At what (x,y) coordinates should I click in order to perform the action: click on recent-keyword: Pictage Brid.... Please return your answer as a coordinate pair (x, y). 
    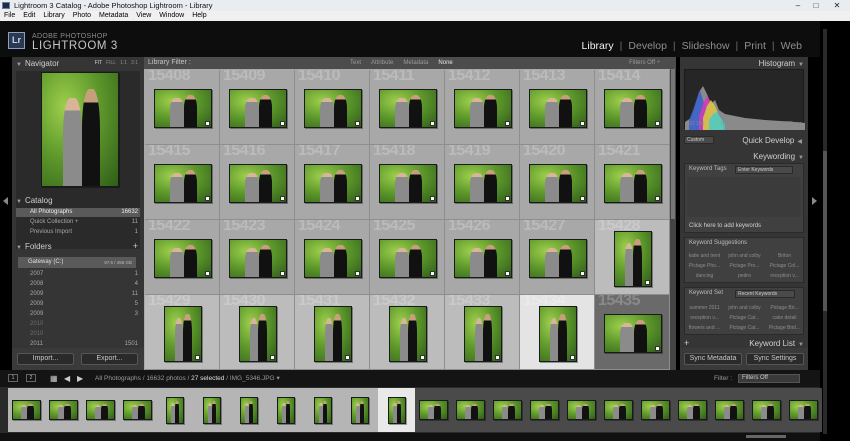
    Looking at the image, I should click on (784, 328).